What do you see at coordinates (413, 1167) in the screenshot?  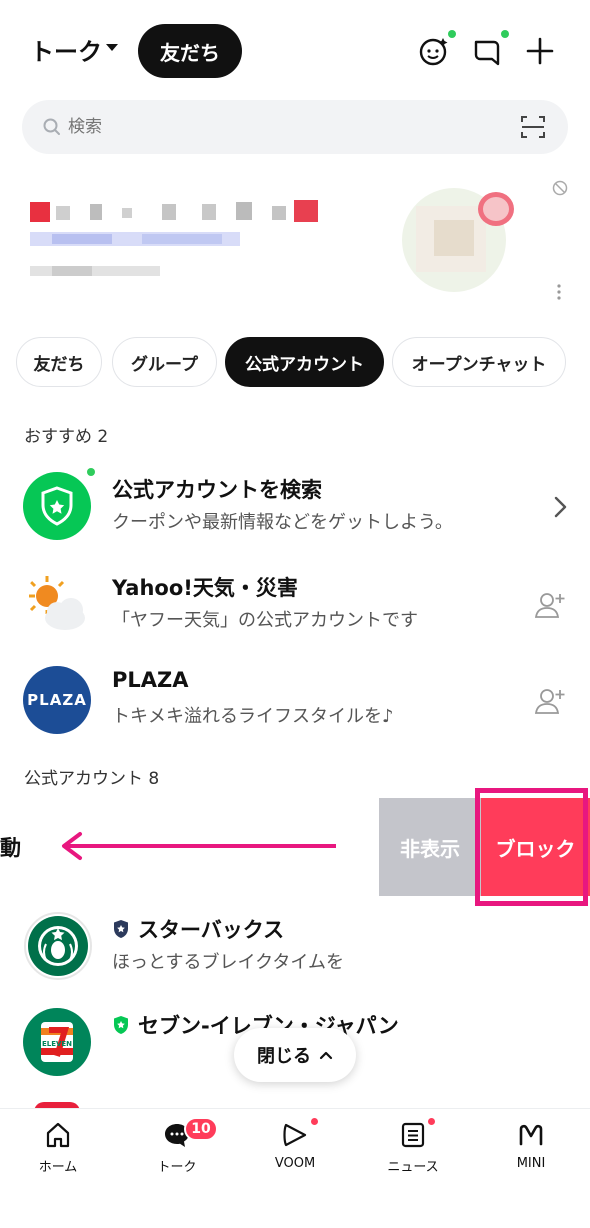 I see `nav-label: ニュース` at bounding box center [413, 1167].